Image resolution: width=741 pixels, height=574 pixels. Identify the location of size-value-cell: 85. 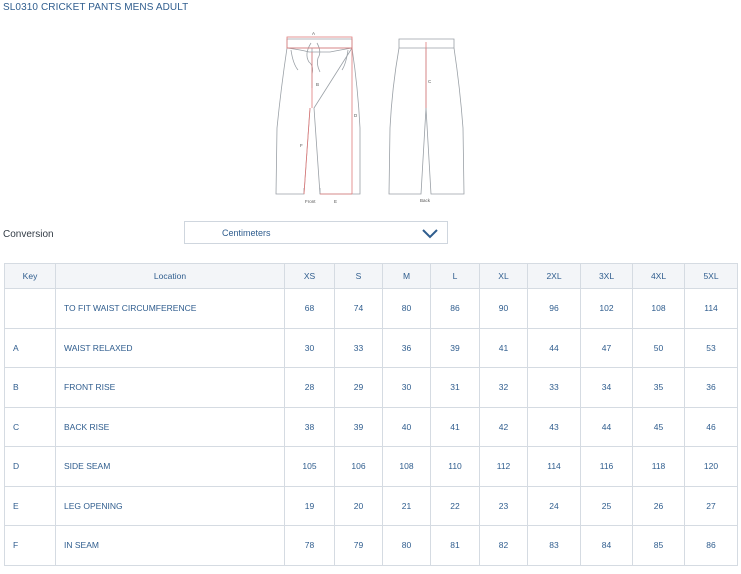
(658, 545).